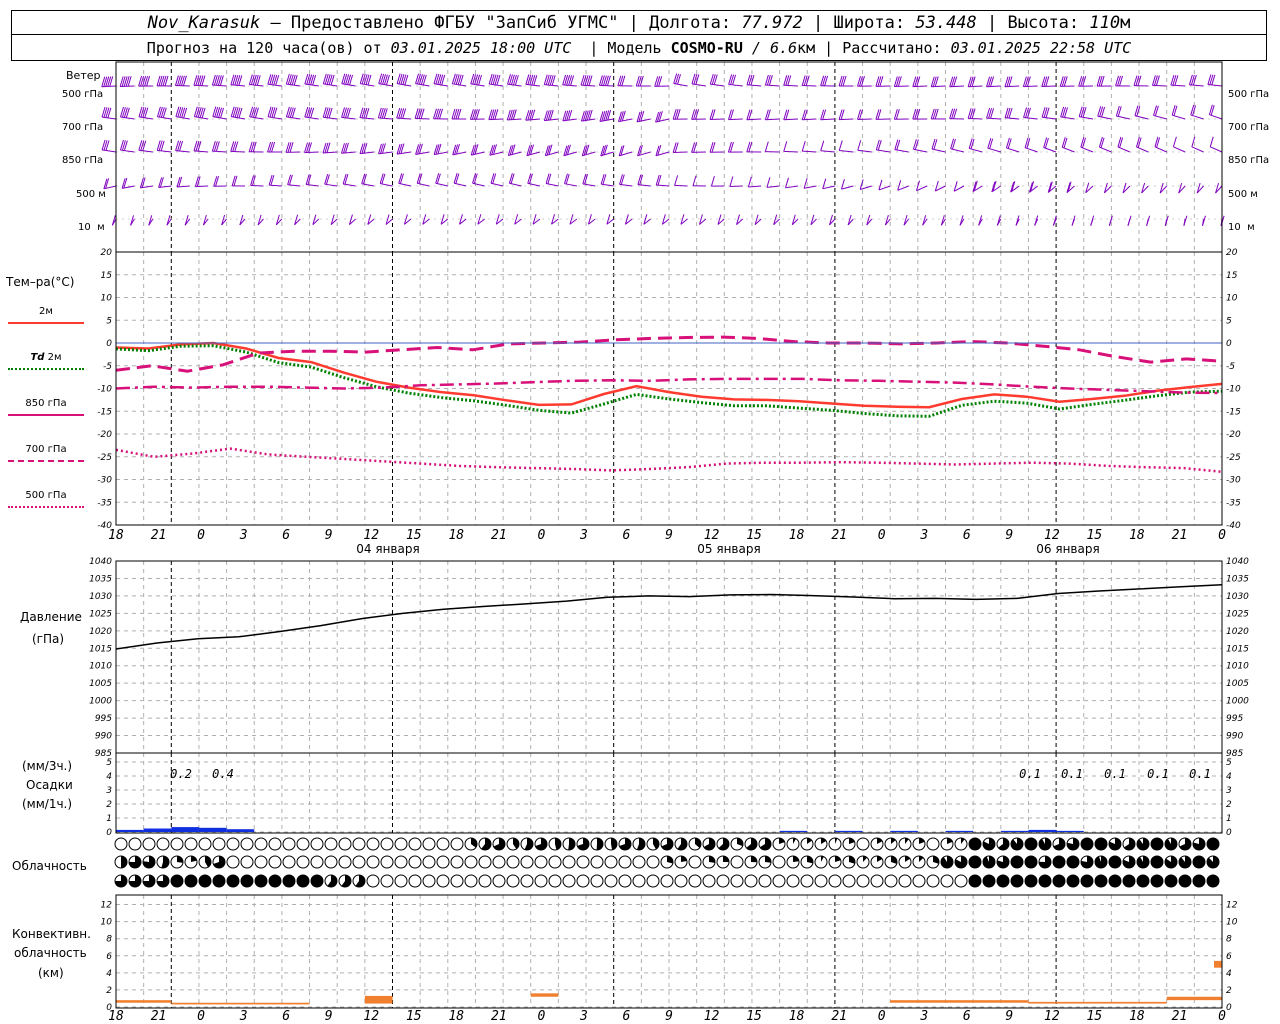 The height and width of the screenshot is (1024, 1280). What do you see at coordinates (100, 702) in the screenshot?
I see `pressure-tick-left: 1000` at bounding box center [100, 702].